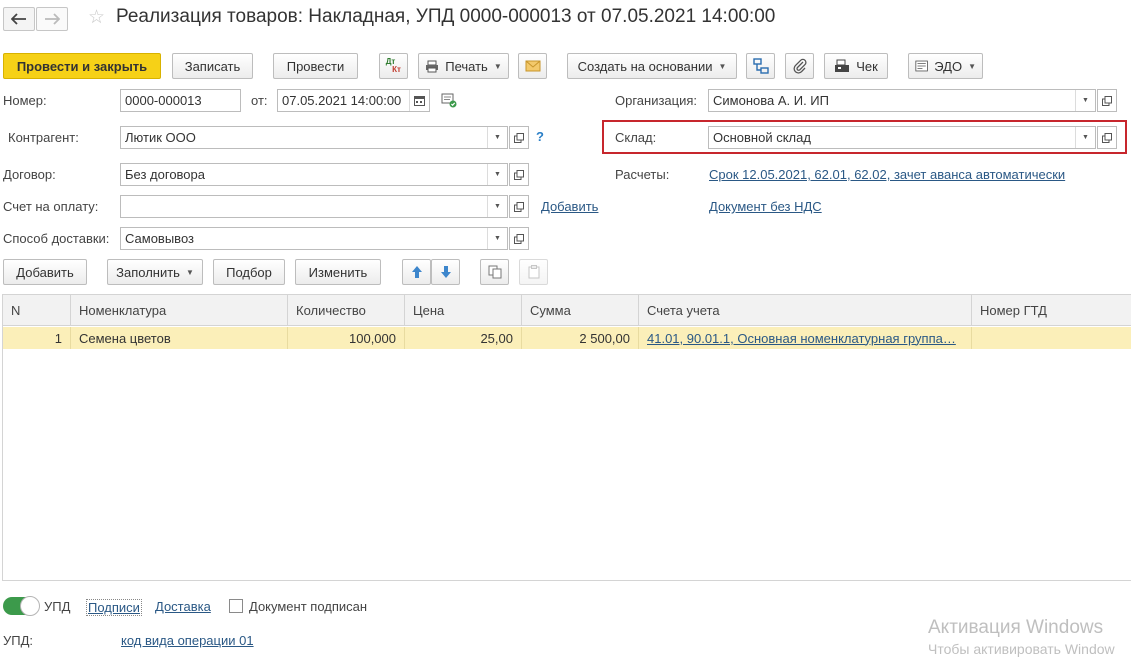  What do you see at coordinates (636, 137) in the screenshot?
I see `warehouse-label: Склад:` at bounding box center [636, 137].